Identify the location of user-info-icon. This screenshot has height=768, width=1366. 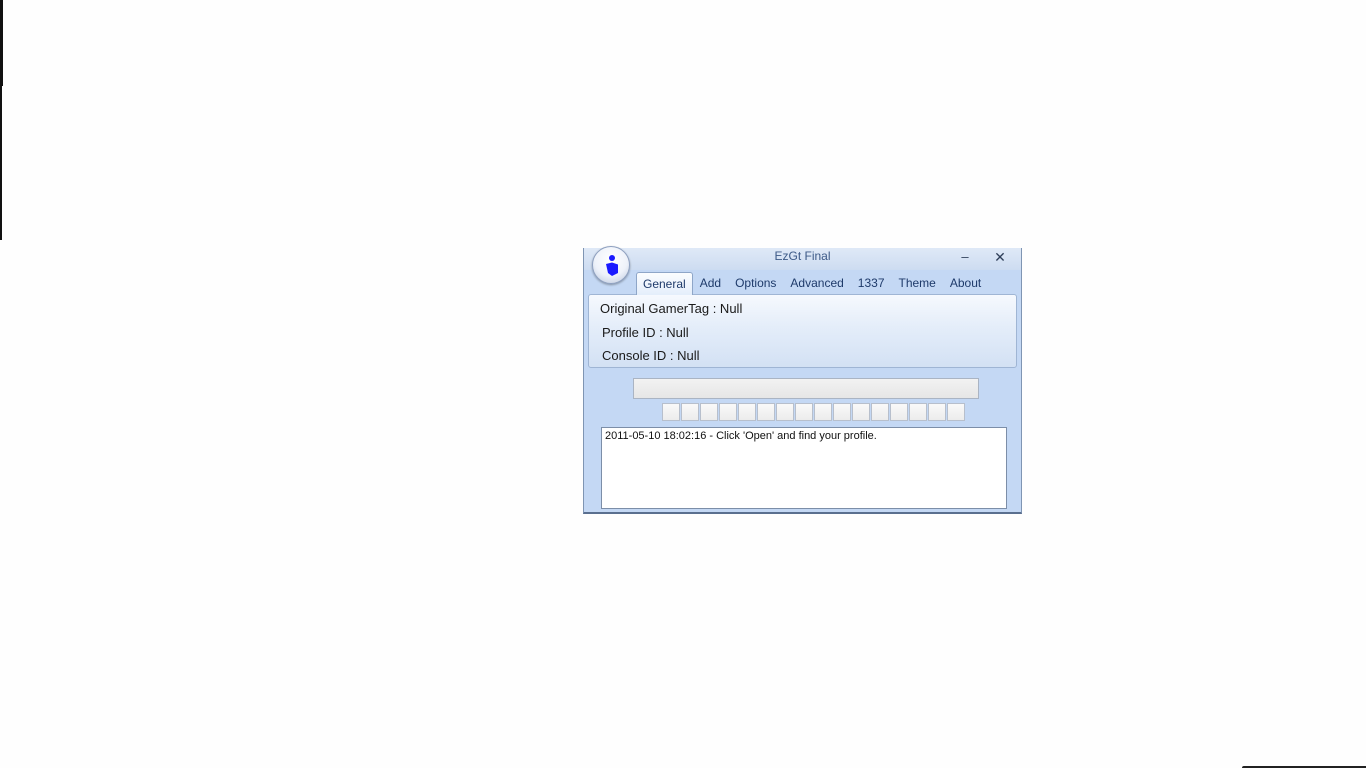
(612, 265).